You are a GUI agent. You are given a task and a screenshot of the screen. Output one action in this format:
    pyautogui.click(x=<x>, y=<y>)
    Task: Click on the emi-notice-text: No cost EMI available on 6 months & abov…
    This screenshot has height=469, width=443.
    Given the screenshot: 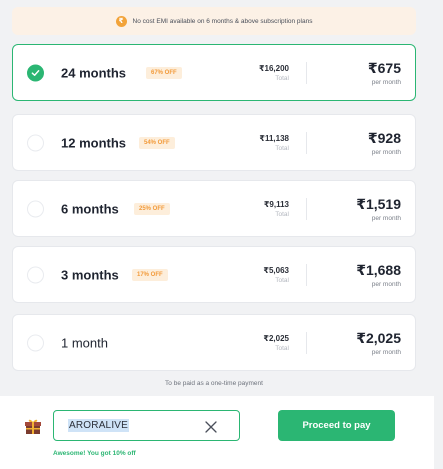 What is the action you would take?
    pyautogui.click(x=222, y=21)
    